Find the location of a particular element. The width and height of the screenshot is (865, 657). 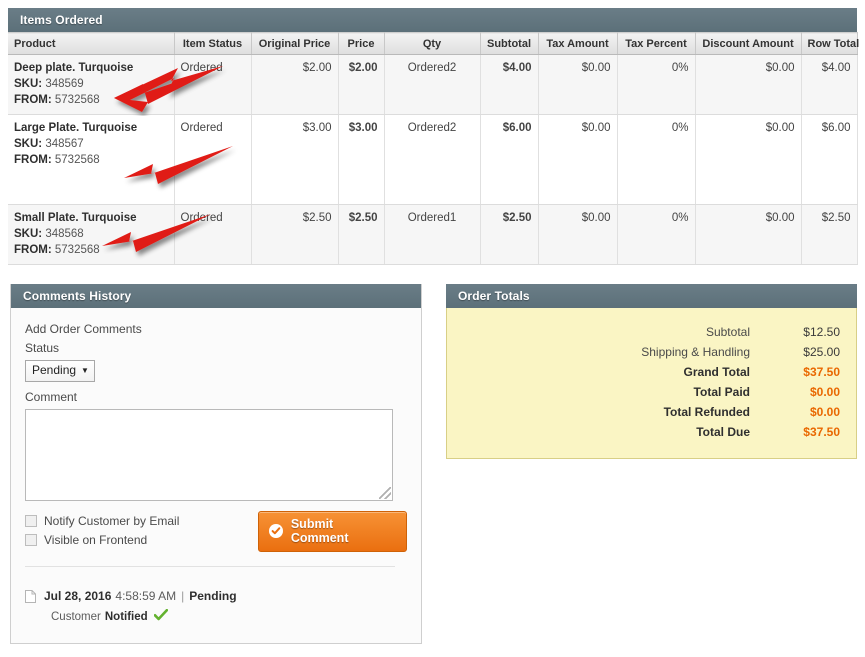

column-header-row-total: Row Total is located at coordinates (830, 43).